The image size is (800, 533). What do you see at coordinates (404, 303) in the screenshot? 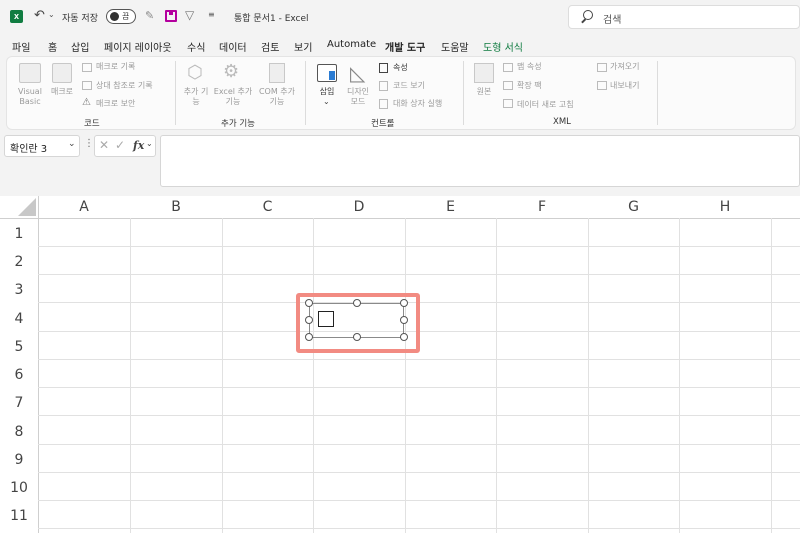
I see `resize-handle-tr` at bounding box center [404, 303].